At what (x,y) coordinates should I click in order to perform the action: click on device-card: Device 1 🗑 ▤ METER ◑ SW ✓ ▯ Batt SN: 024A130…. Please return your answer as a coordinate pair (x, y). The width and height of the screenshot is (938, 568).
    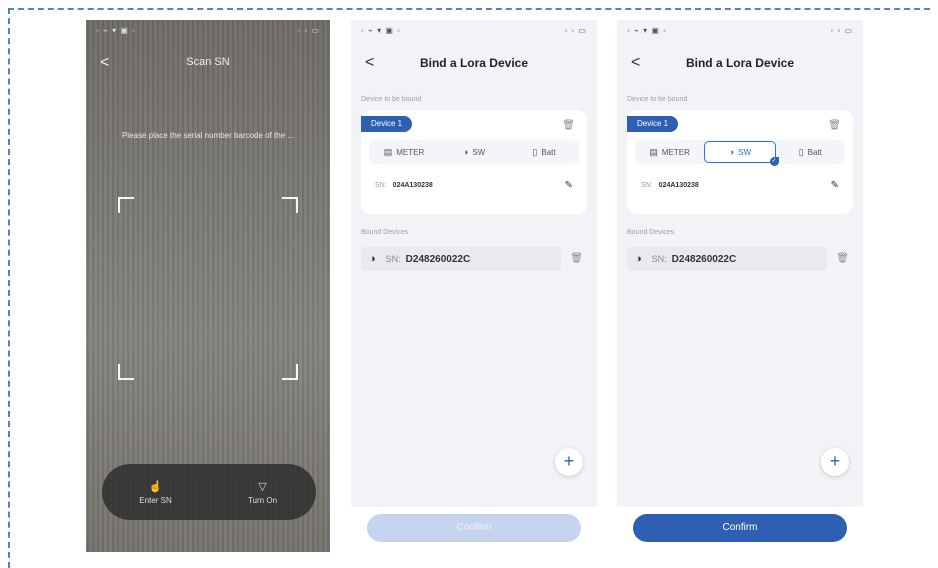
    Looking at the image, I should click on (740, 162).